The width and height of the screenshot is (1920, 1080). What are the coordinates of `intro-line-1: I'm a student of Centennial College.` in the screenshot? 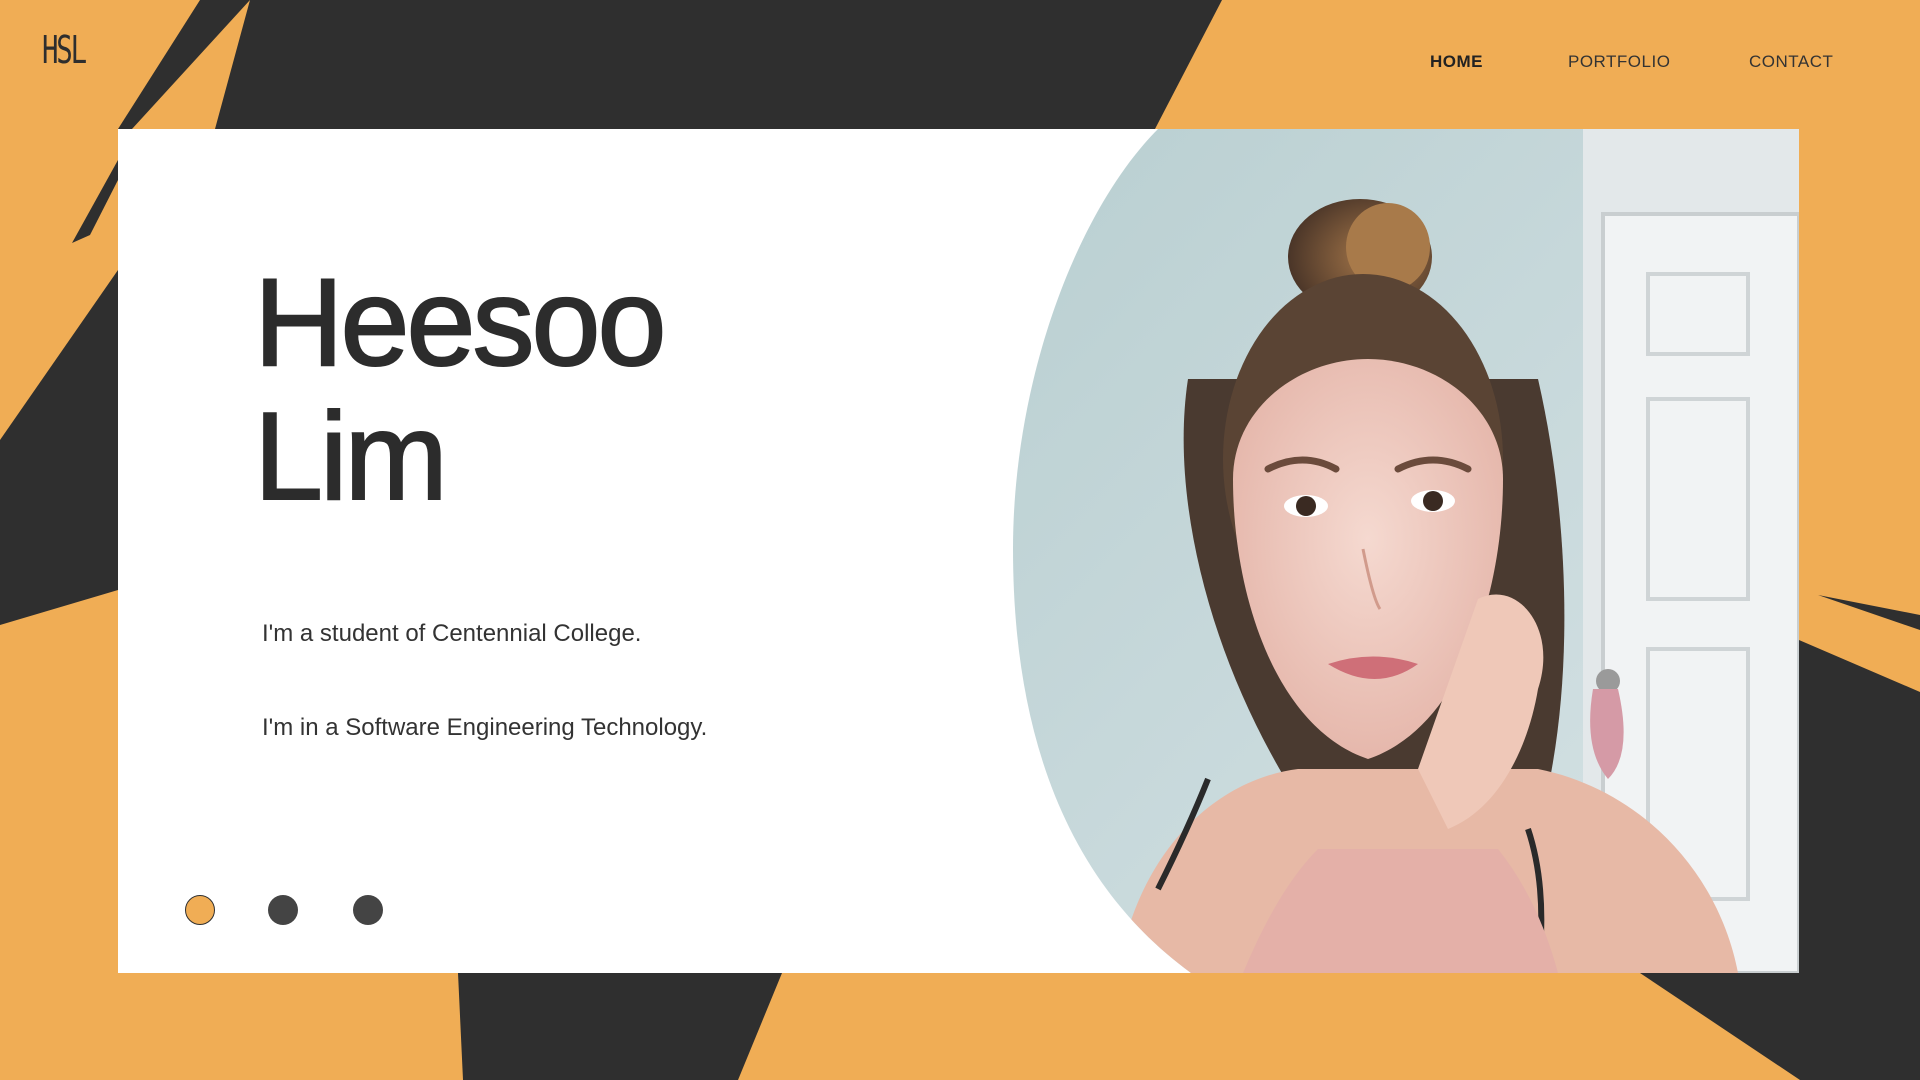 It's located at (452, 633).